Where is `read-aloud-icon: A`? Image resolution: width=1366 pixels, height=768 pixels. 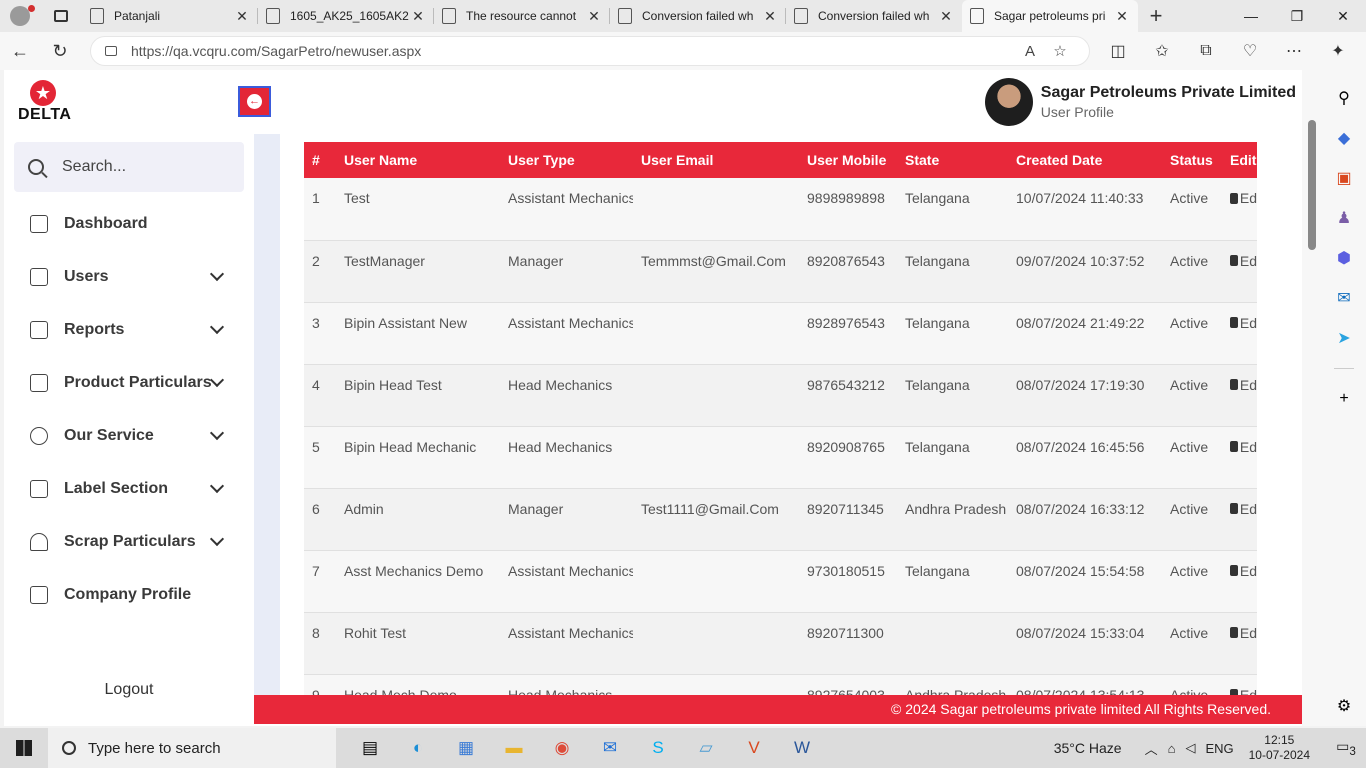 read-aloud-icon: A is located at coordinates (1030, 51).